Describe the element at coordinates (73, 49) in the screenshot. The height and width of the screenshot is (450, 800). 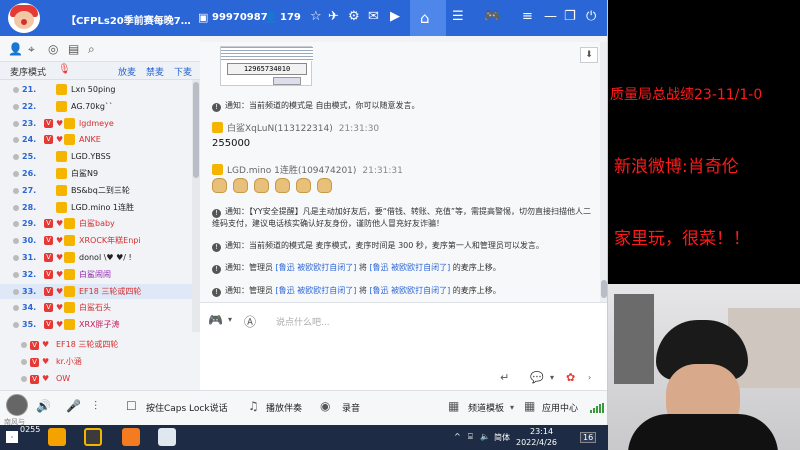
I see `document-icon: ▤` at that location.